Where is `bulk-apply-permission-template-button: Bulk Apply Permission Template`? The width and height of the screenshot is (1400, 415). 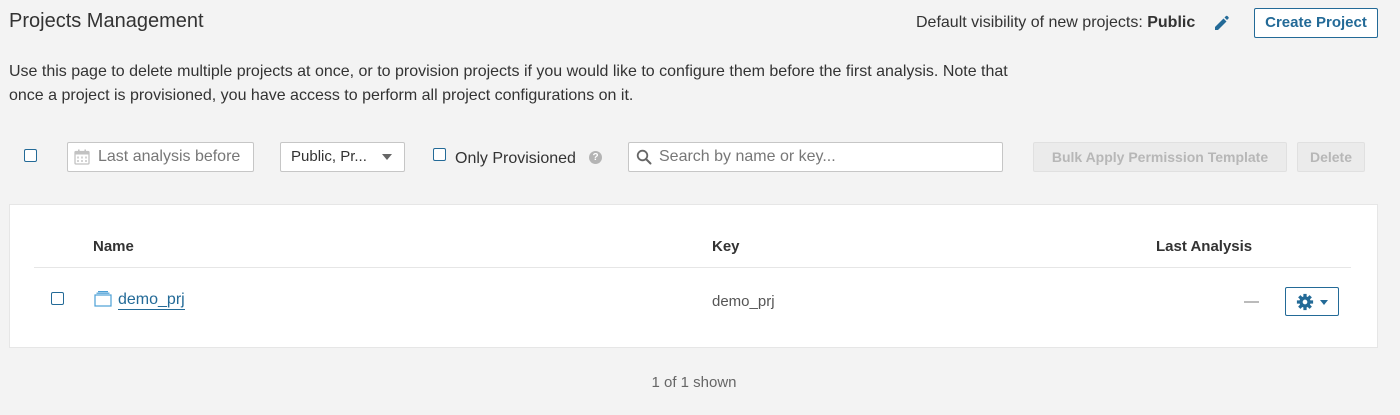 bulk-apply-permission-template-button: Bulk Apply Permission Template is located at coordinates (1160, 157).